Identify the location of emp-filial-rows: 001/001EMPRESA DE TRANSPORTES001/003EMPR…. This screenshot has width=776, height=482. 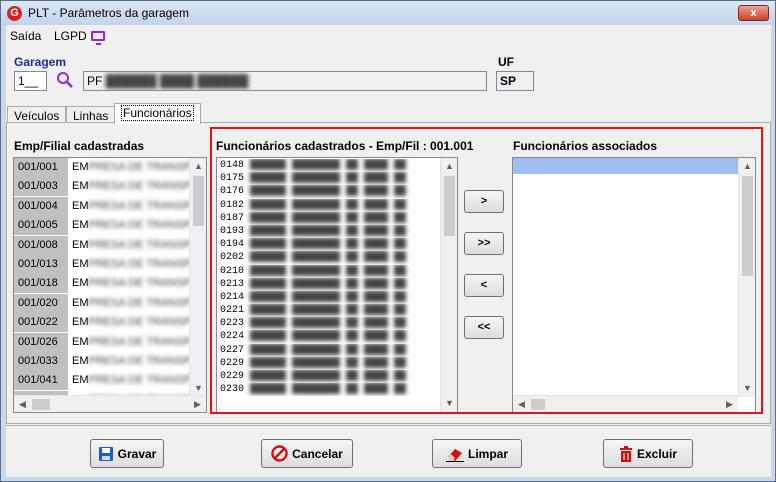
(110, 285).